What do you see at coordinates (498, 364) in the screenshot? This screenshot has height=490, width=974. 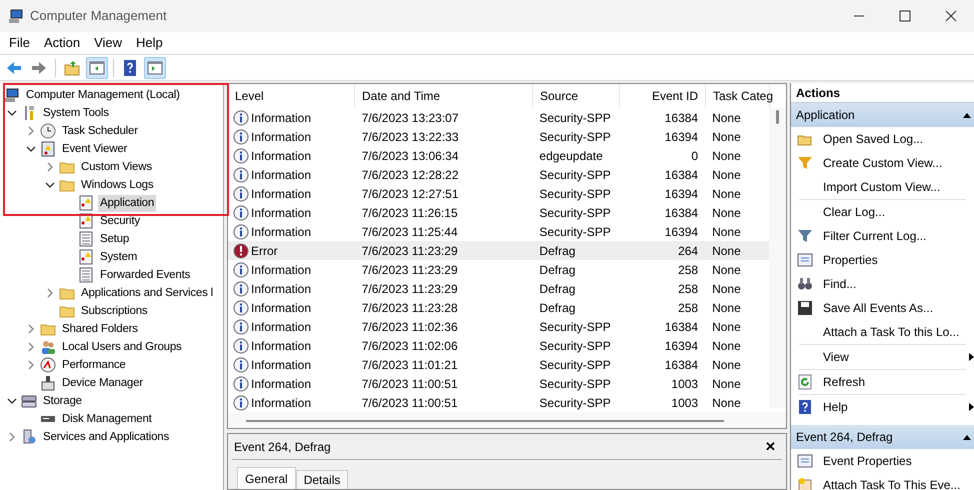 I see `event-row: Information 7/6/2023 11:01:21 Security-SPP 16384 None` at bounding box center [498, 364].